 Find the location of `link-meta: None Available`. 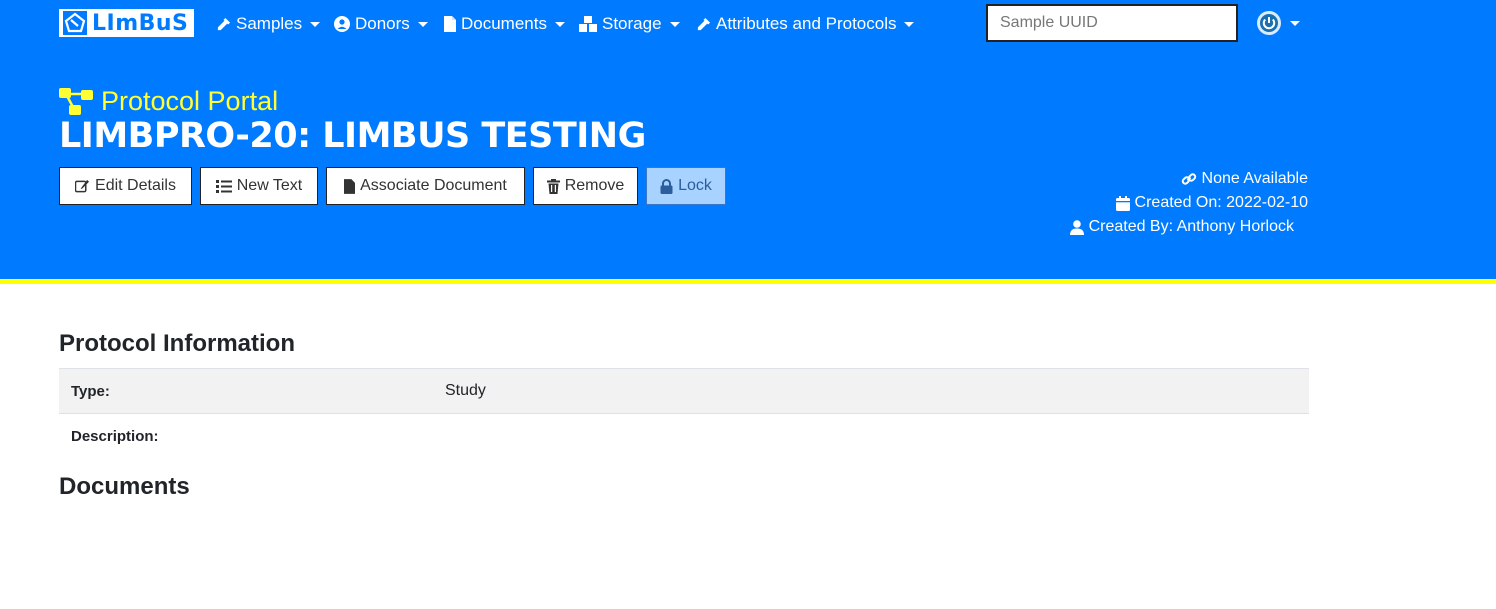

link-meta: None Available is located at coordinates (1244, 179).